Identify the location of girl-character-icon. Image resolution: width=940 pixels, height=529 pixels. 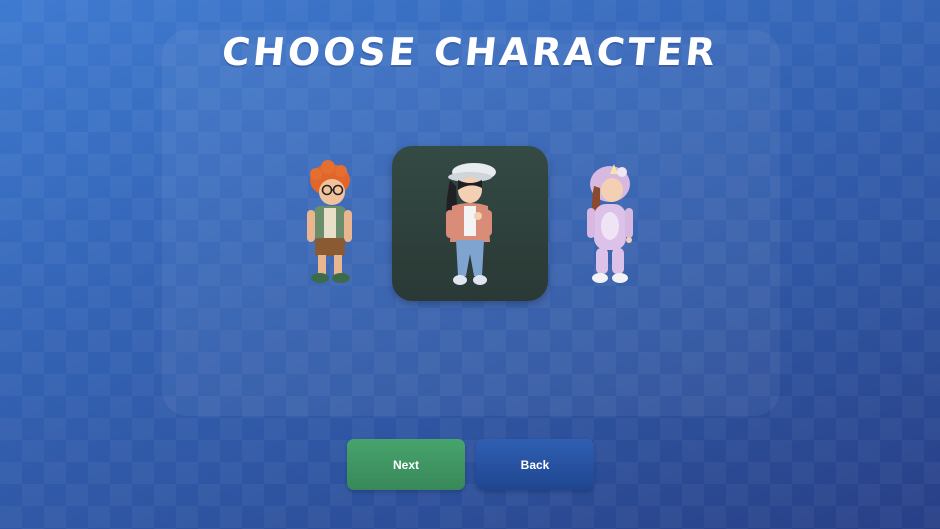
(471, 224).